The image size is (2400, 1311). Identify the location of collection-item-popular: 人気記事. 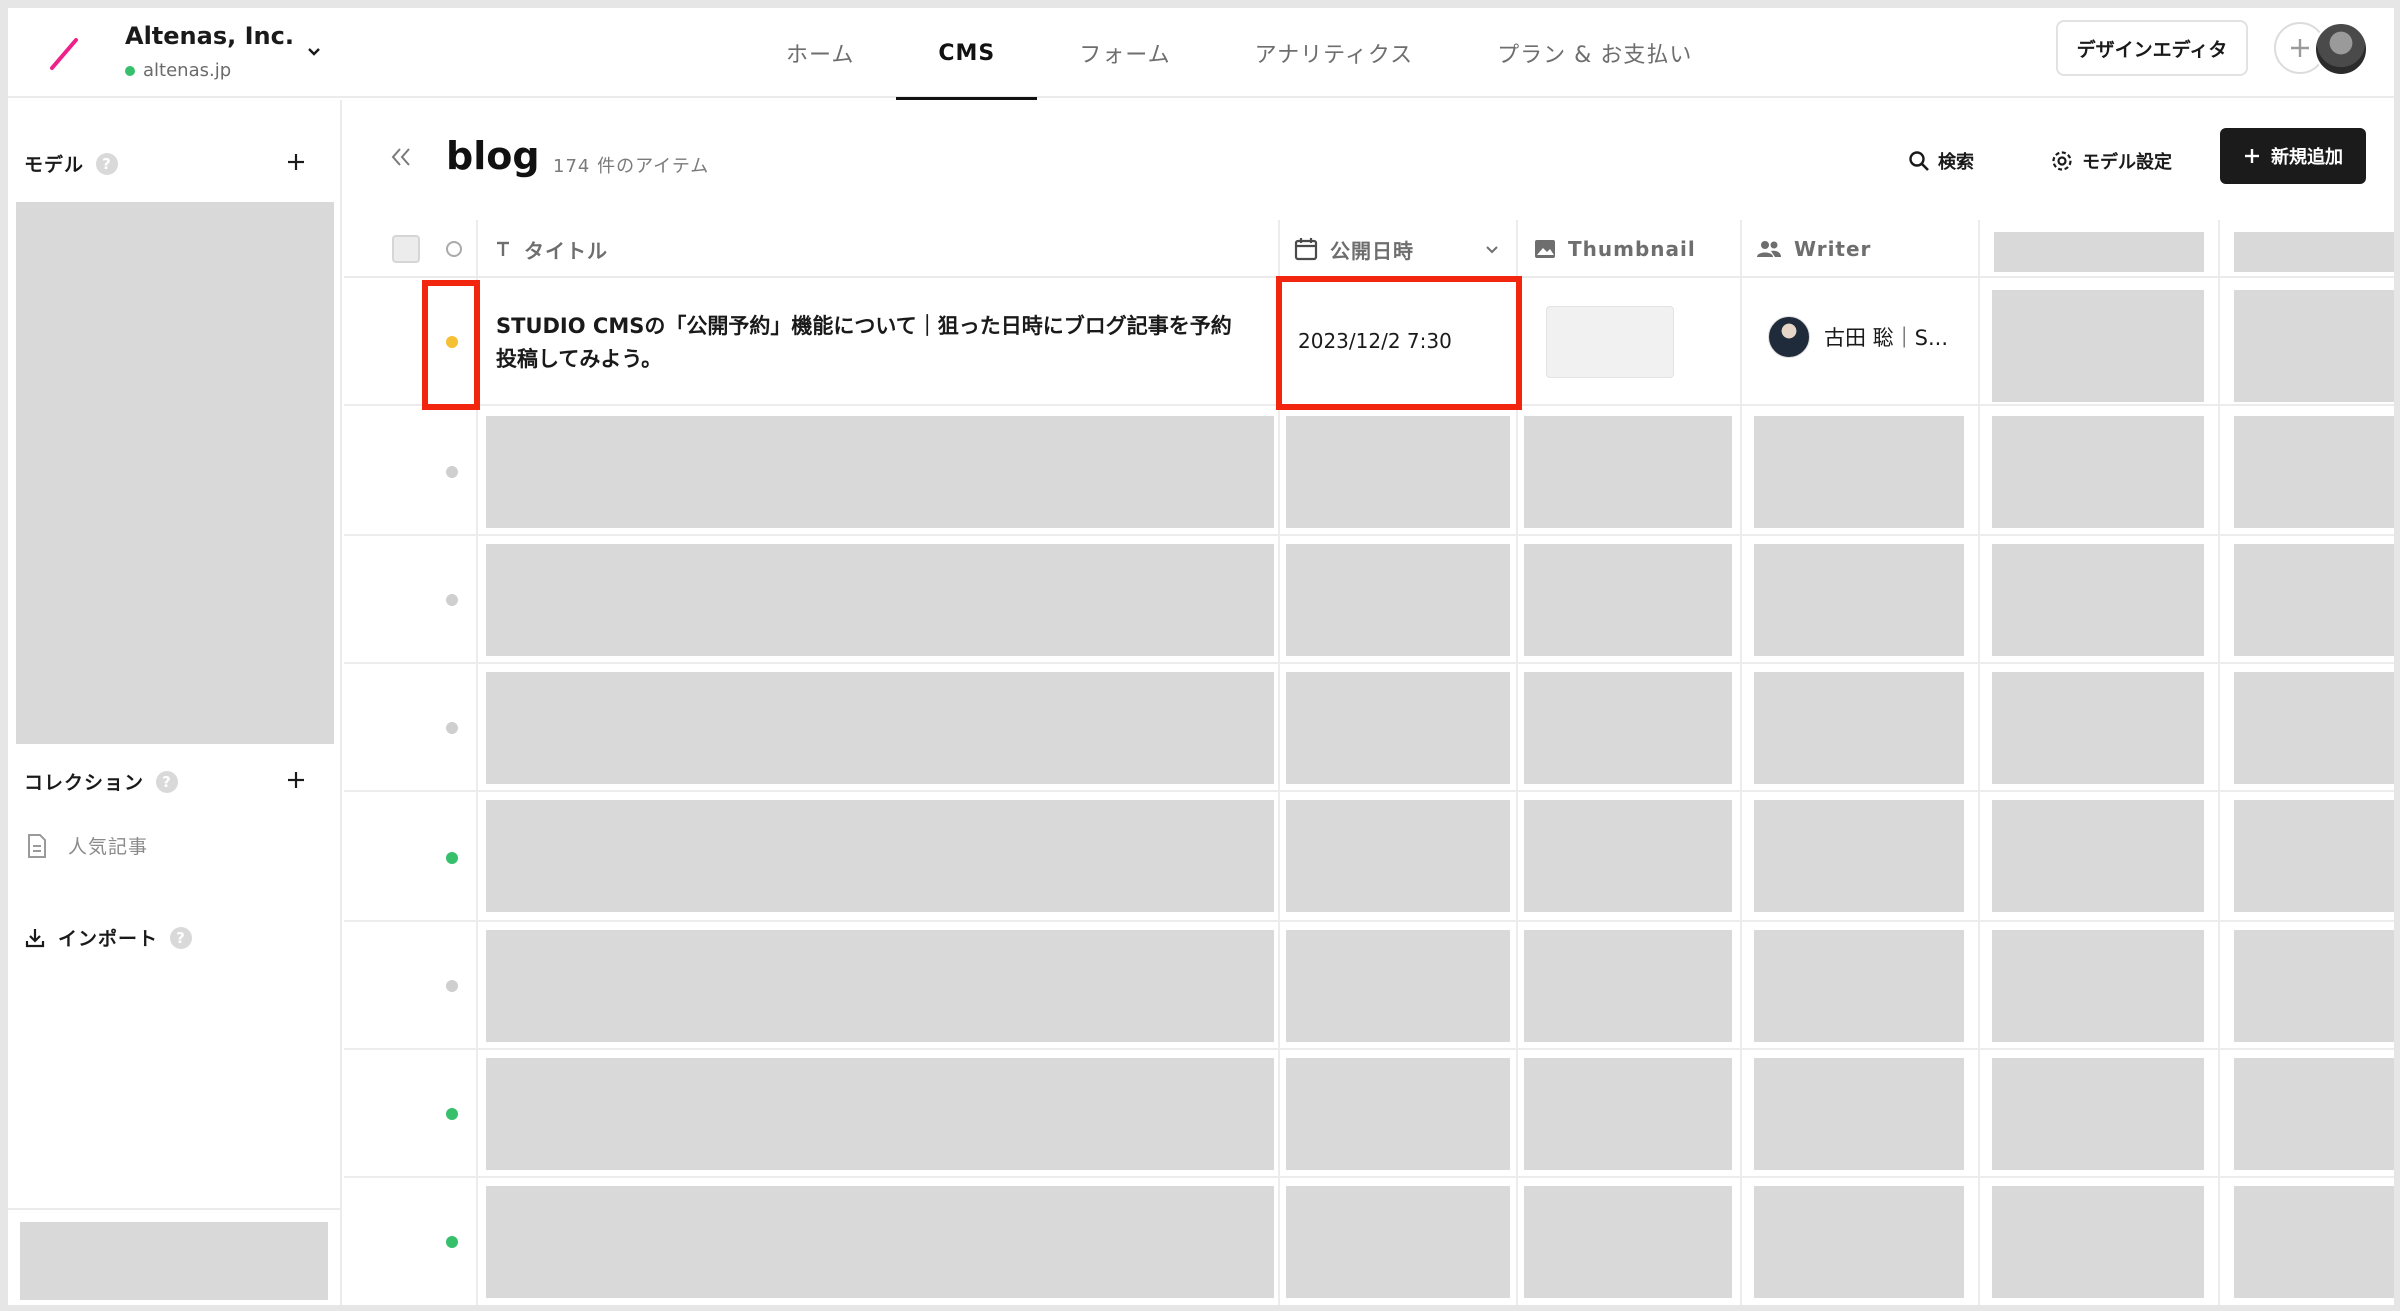
(87, 845).